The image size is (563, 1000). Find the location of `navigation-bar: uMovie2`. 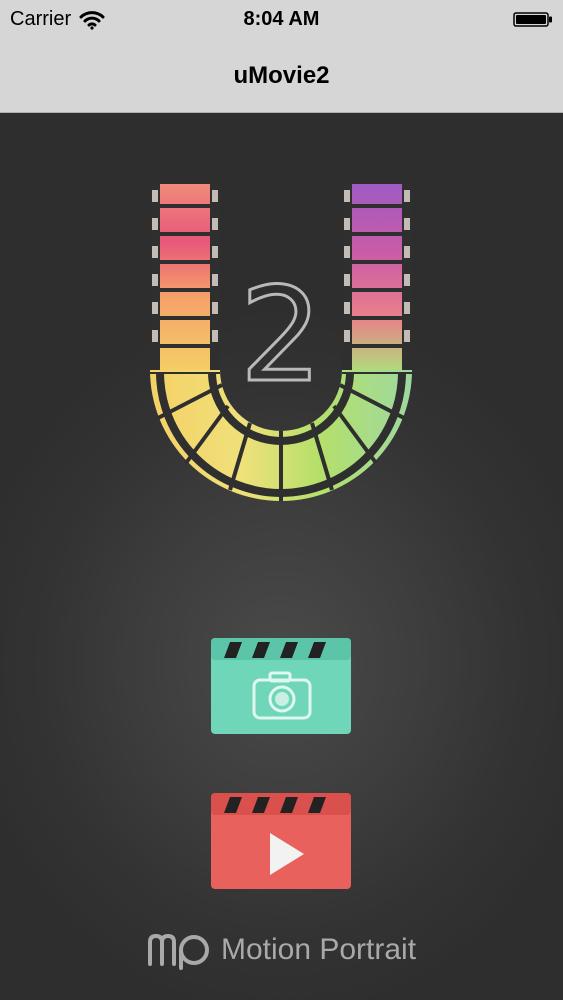

navigation-bar: uMovie2 is located at coordinates (281, 76).